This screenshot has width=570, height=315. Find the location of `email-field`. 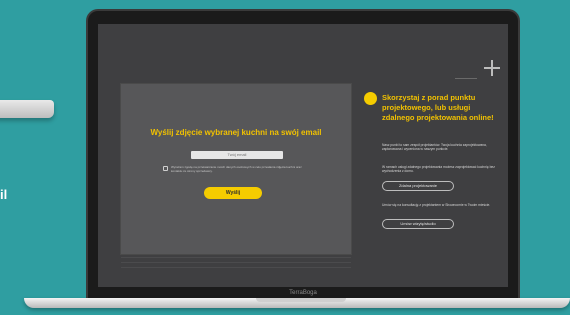

email-field is located at coordinates (237, 155).